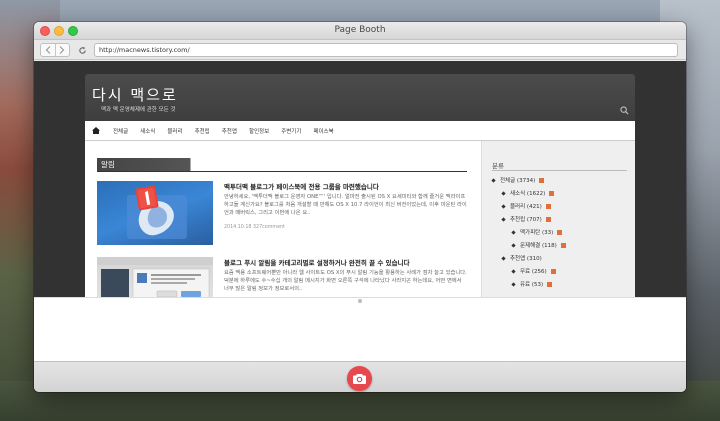 Image resolution: width=720 pixels, height=421 pixels. I want to click on home-icon, so click(96, 130).